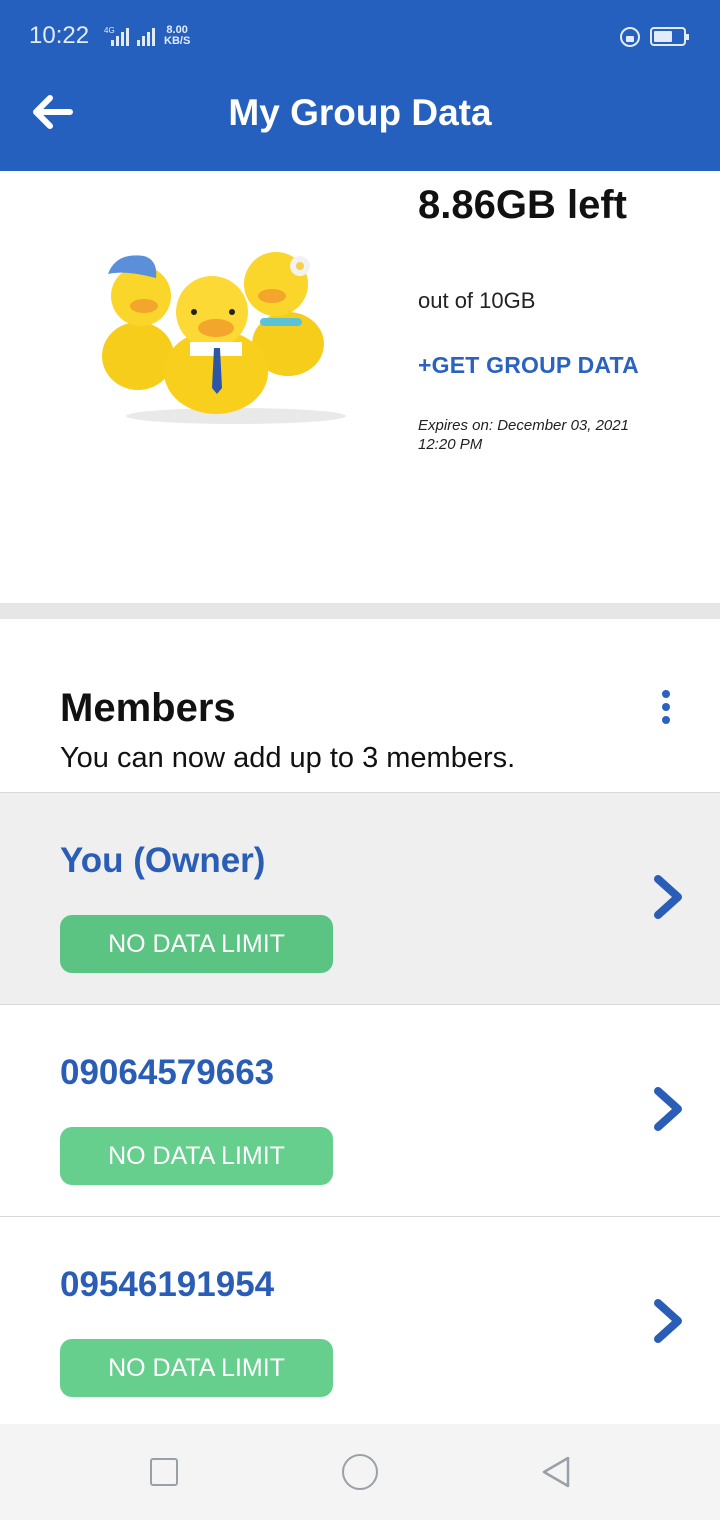 The height and width of the screenshot is (1520, 720). I want to click on triangle-back-icon, so click(556, 1472).